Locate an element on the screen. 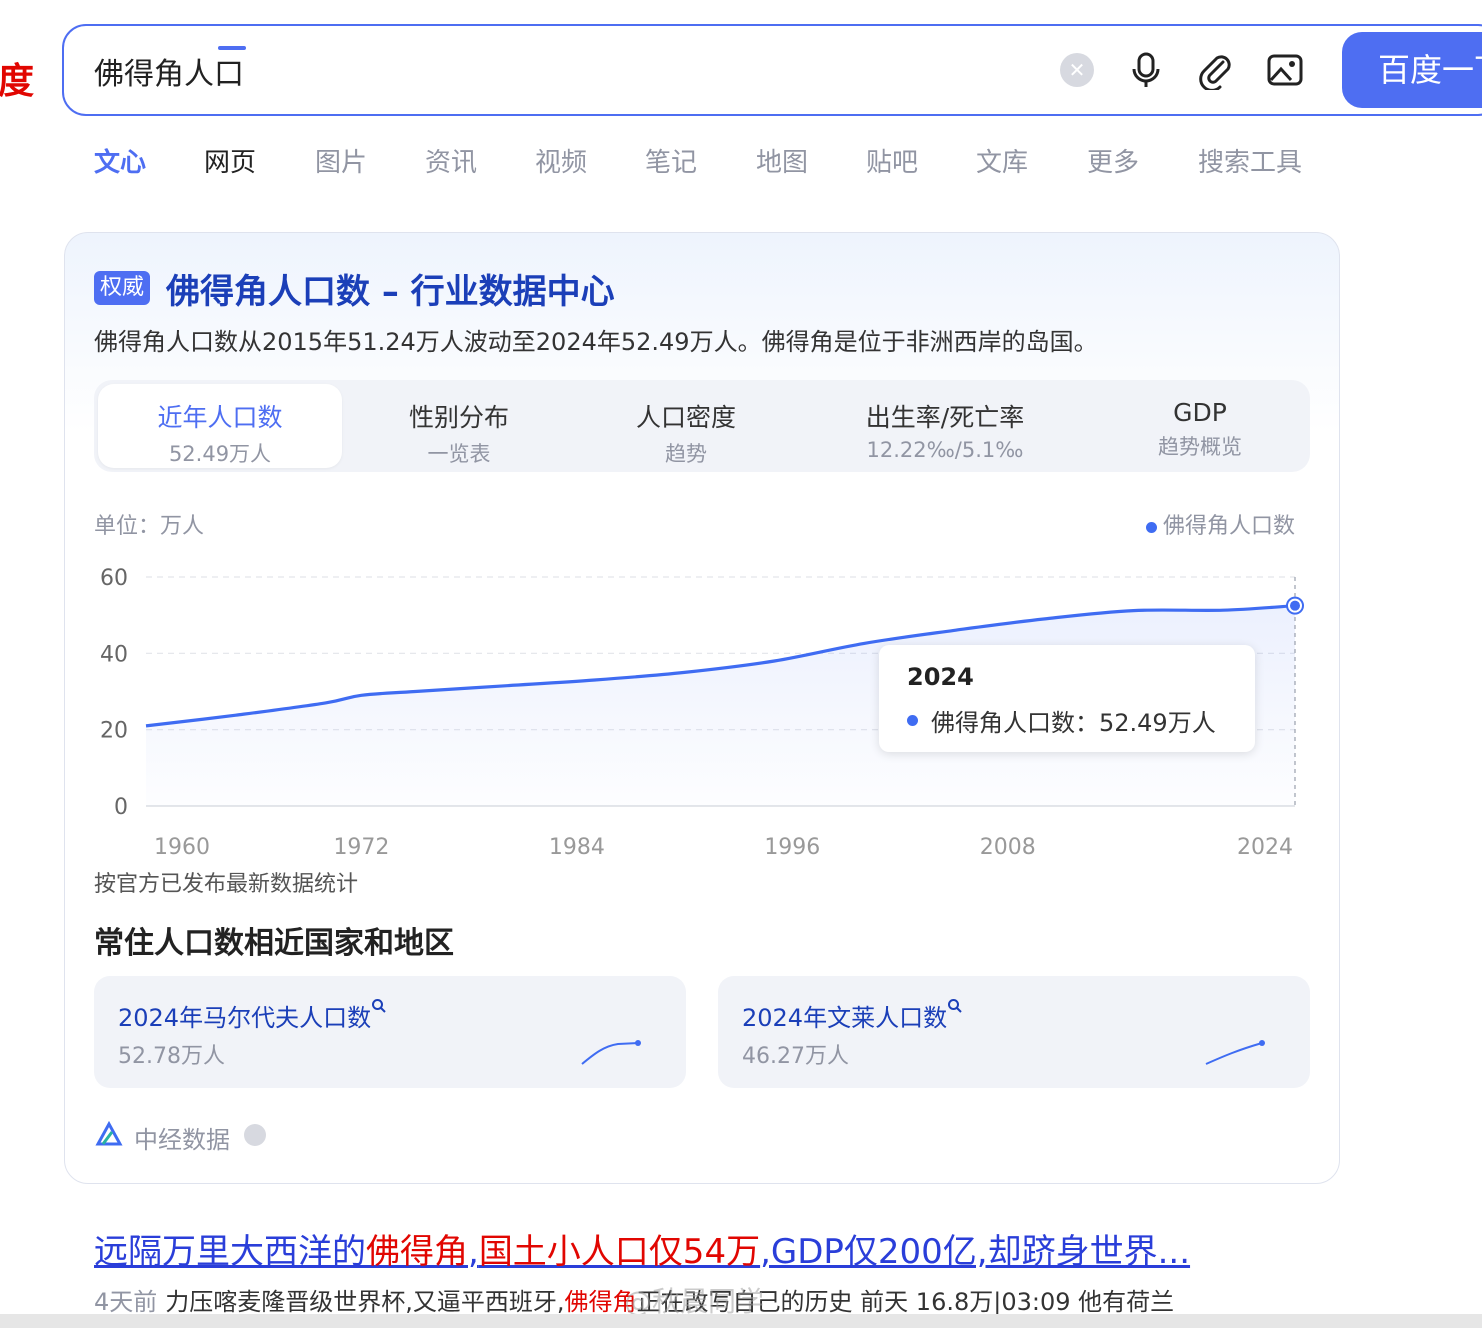 This screenshot has height=1328, width=1482. tooltip-series-dot-icon is located at coordinates (912, 720).